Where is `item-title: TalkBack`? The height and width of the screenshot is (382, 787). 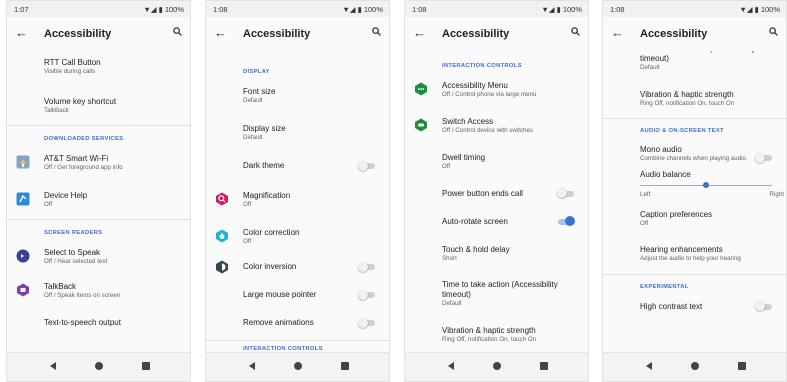 item-title: TalkBack is located at coordinates (60, 286).